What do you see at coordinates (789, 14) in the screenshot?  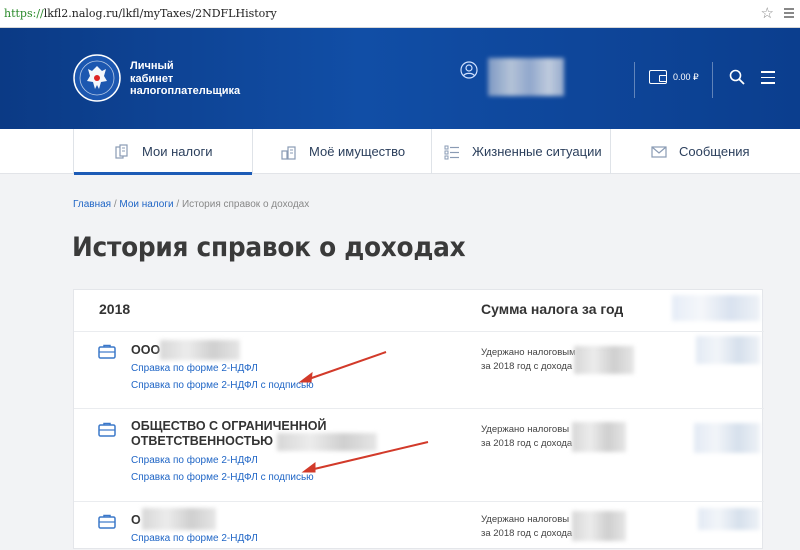 I see `browser-menu-icon` at bounding box center [789, 14].